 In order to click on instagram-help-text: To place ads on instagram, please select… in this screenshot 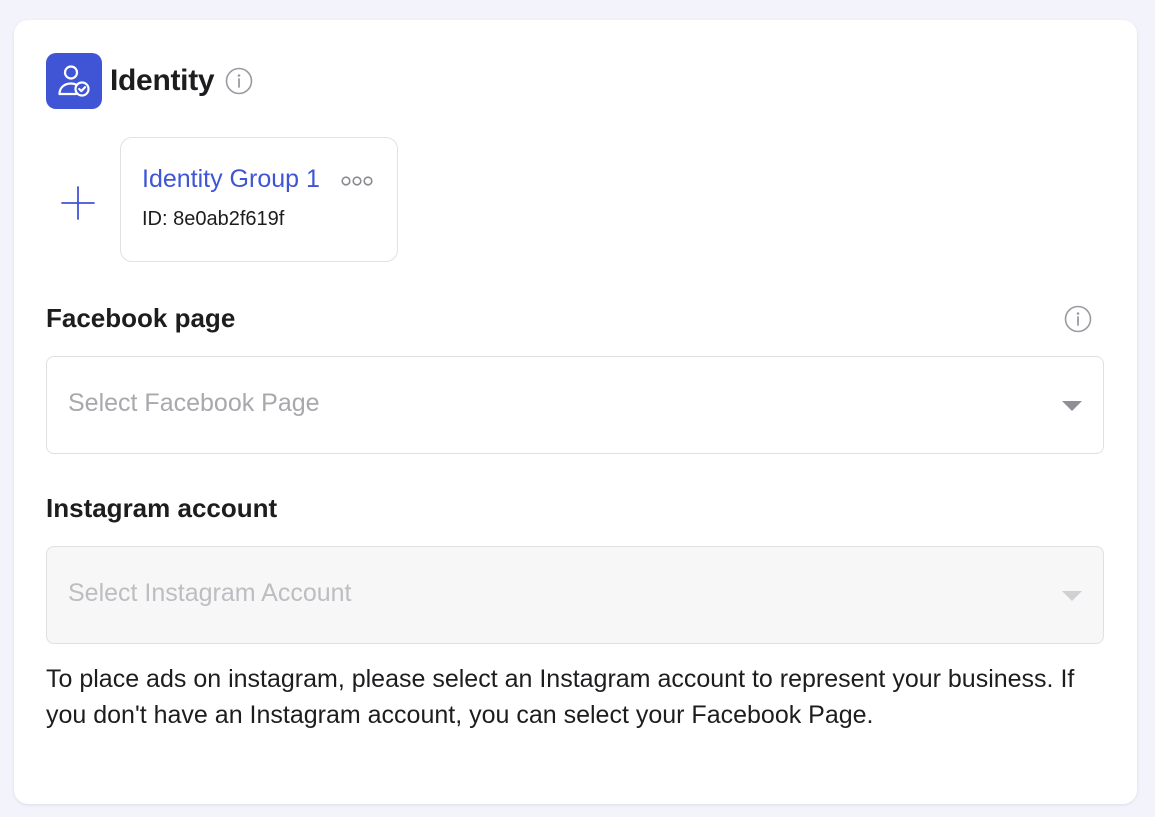, I will do `click(560, 697)`.